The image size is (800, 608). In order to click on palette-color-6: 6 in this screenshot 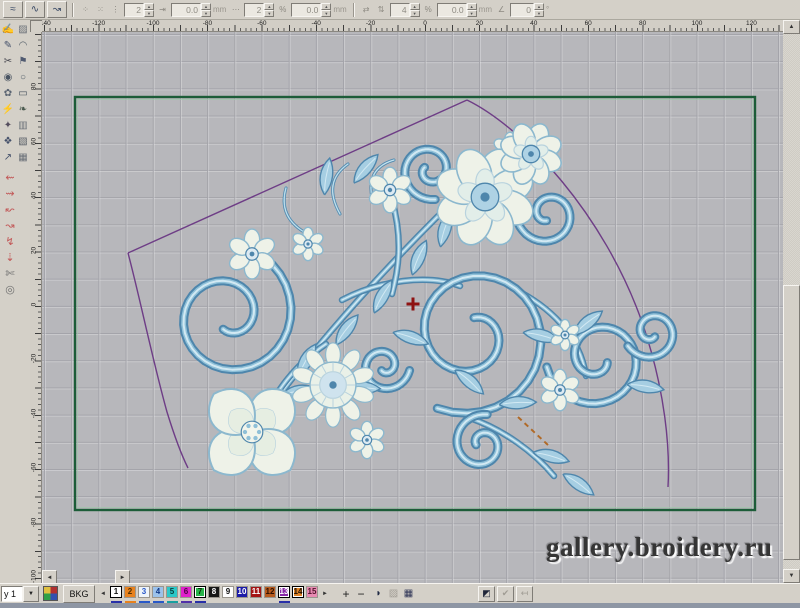, I will do `click(187, 594)`.